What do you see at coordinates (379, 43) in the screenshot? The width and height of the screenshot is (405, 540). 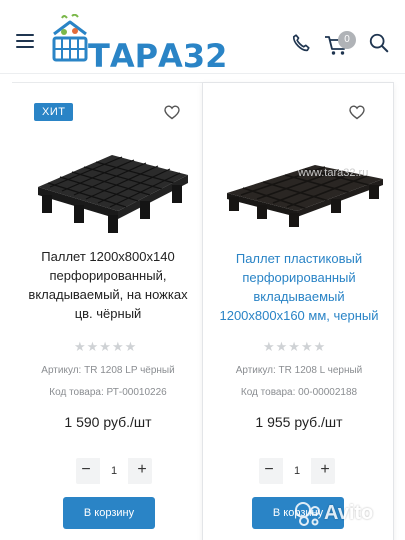 I see `search-icon` at bounding box center [379, 43].